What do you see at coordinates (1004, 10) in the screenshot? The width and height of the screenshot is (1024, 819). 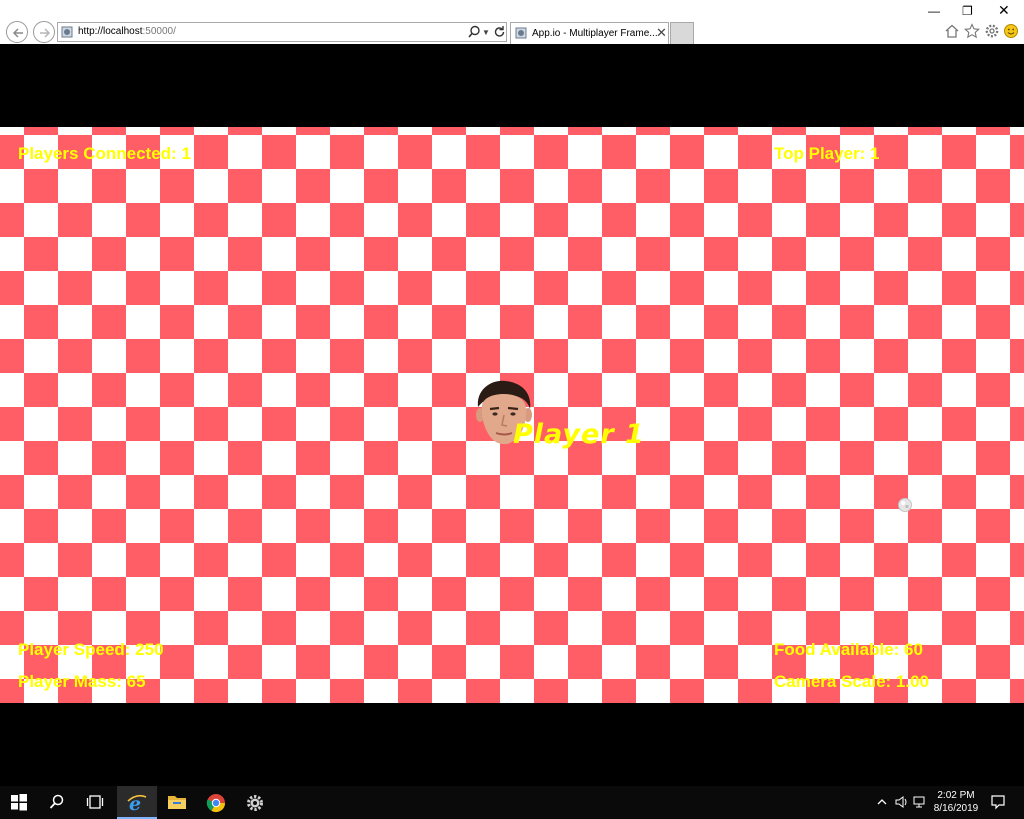 I see `close-window-button: ✕` at bounding box center [1004, 10].